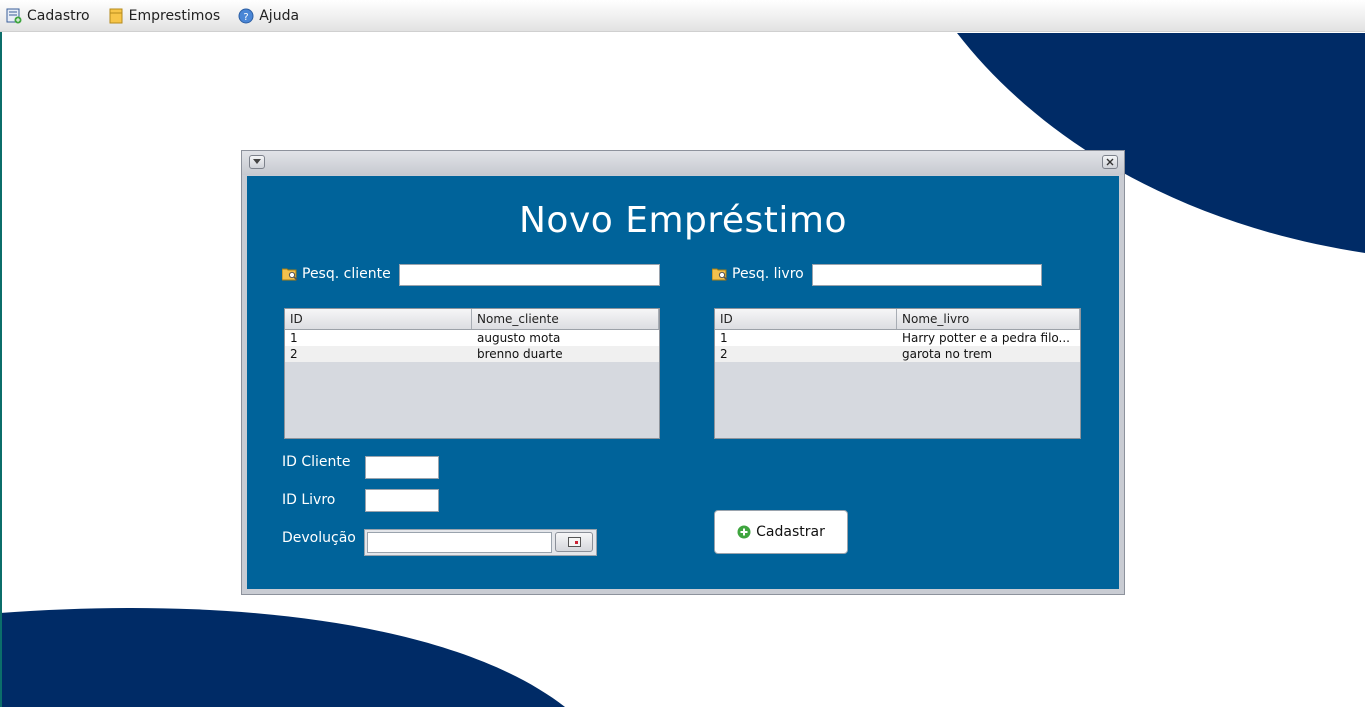 The height and width of the screenshot is (707, 1365). Describe the element at coordinates (790, 532) in the screenshot. I see `cadastrar-button-label: Cadastrar` at that location.